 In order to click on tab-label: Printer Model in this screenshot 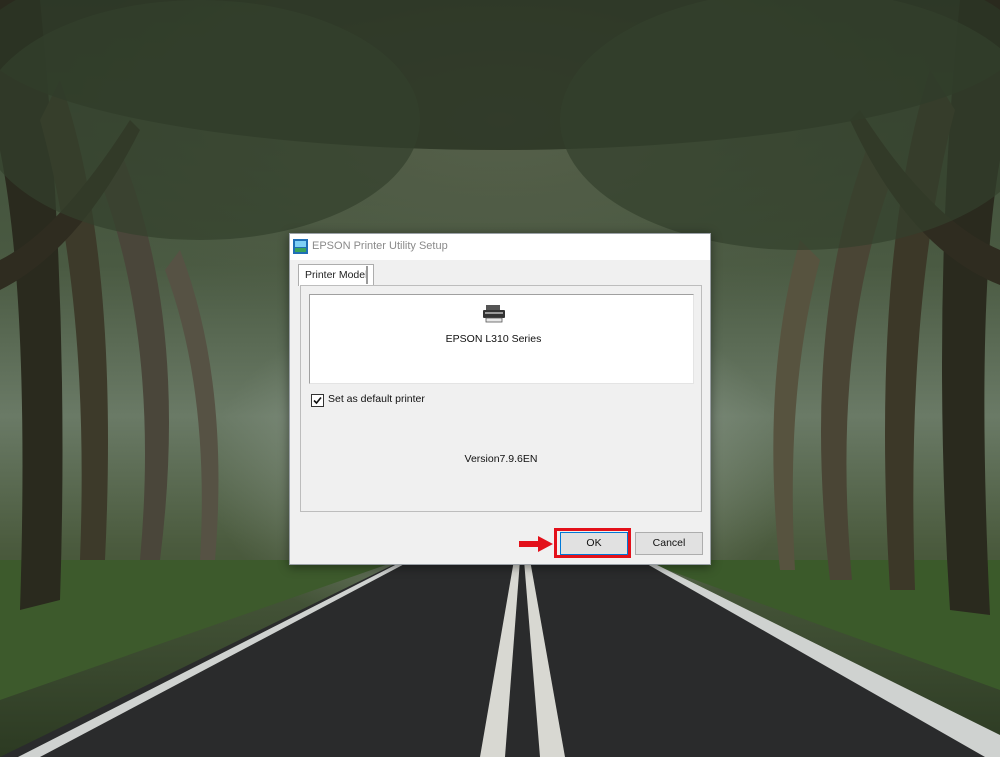, I will do `click(336, 275)`.